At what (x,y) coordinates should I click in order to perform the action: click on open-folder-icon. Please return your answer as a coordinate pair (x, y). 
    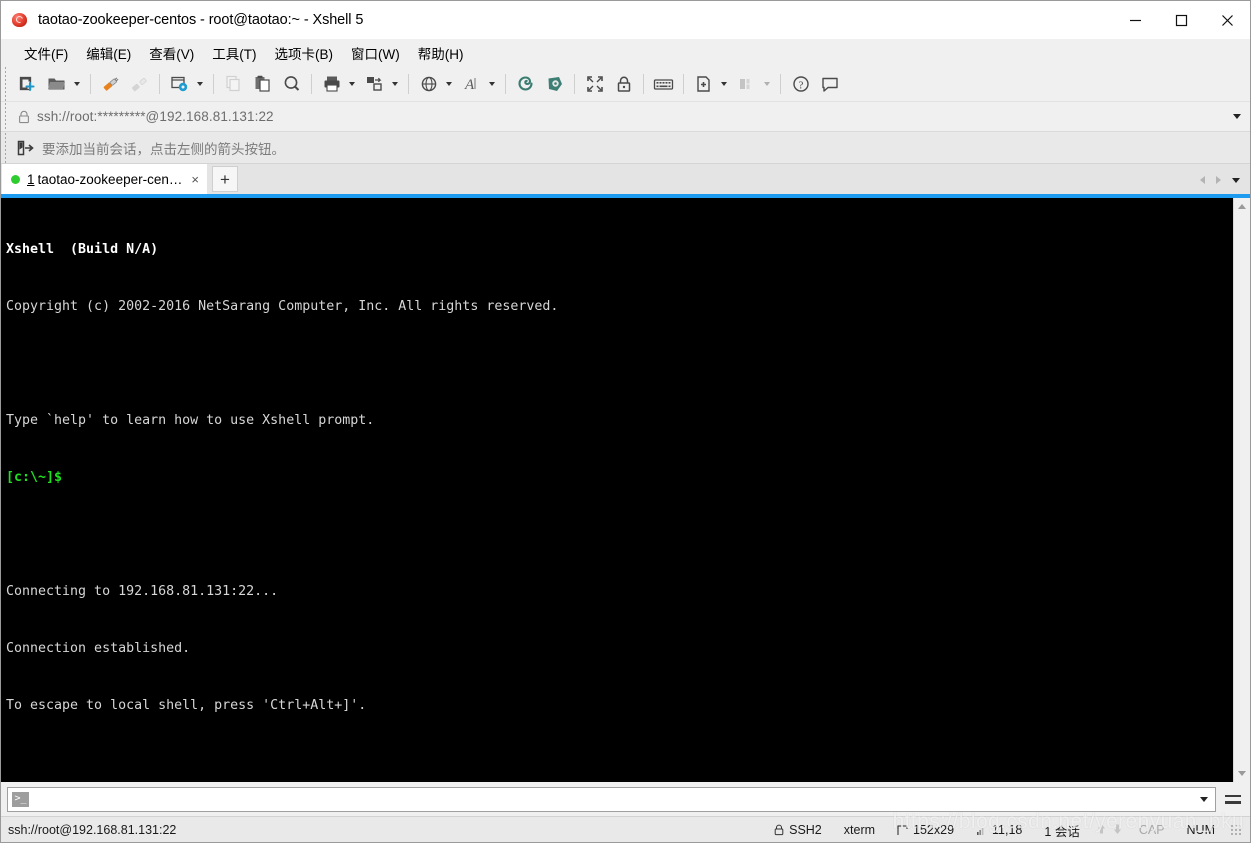
    Looking at the image, I should click on (56, 83).